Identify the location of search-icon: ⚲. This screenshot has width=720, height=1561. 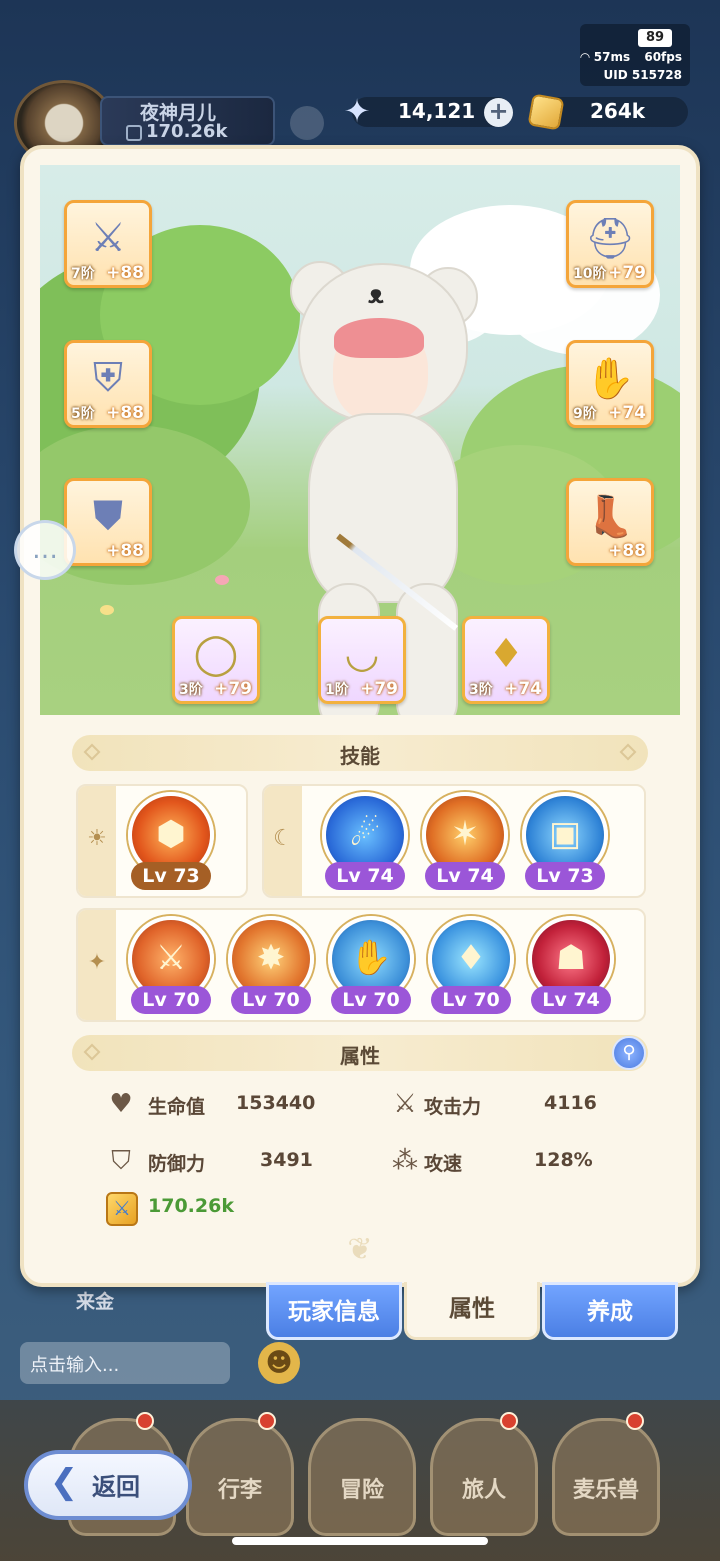
(629, 1053).